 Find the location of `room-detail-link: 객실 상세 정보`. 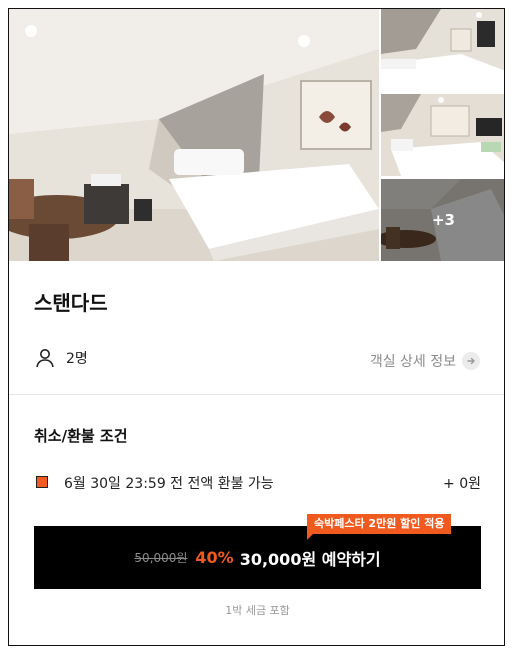

room-detail-link: 객실 상세 정보 is located at coordinates (425, 361).